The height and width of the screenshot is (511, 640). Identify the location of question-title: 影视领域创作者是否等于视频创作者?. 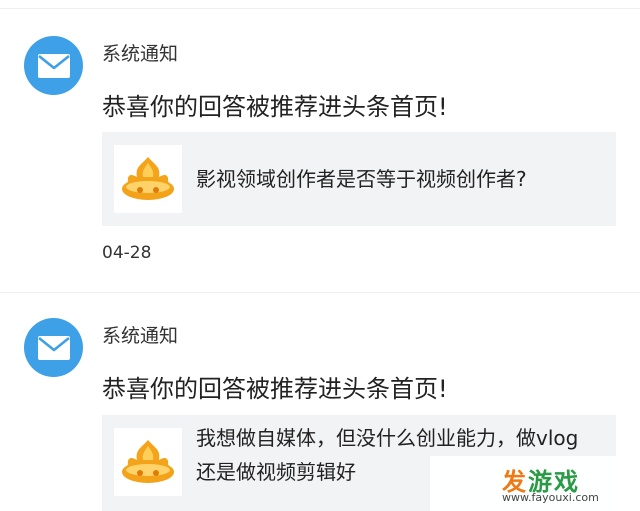
(361, 179).